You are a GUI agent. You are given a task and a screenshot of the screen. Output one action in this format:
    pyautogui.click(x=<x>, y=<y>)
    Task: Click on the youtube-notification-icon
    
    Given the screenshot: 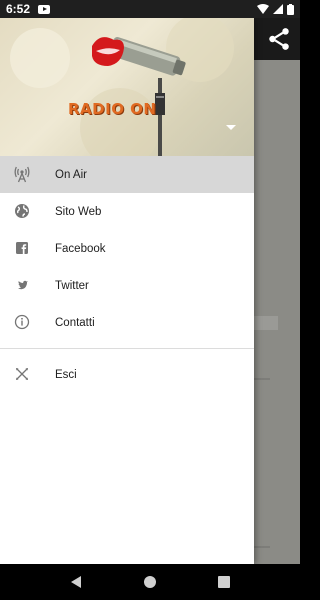 What is the action you would take?
    pyautogui.click(x=44, y=9)
    